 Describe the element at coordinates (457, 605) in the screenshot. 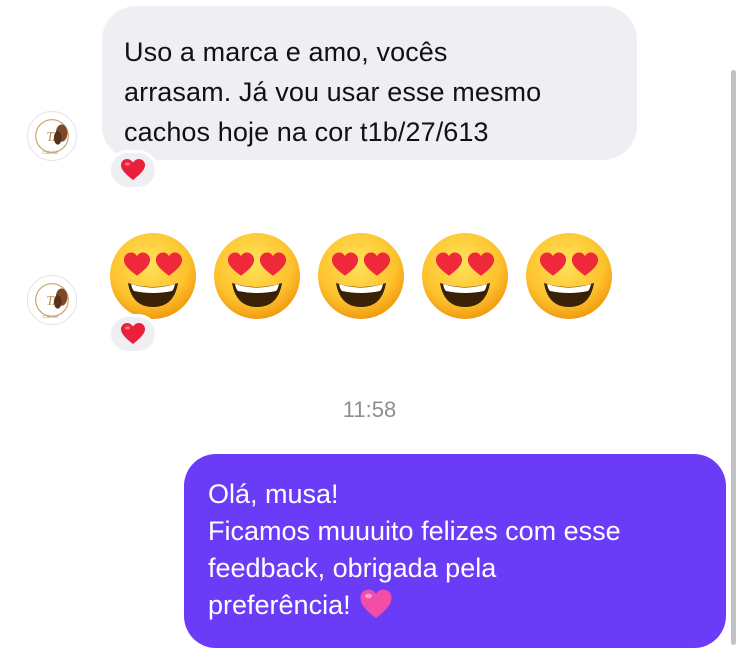

I see `message-text-line-last: preferência!` at that location.